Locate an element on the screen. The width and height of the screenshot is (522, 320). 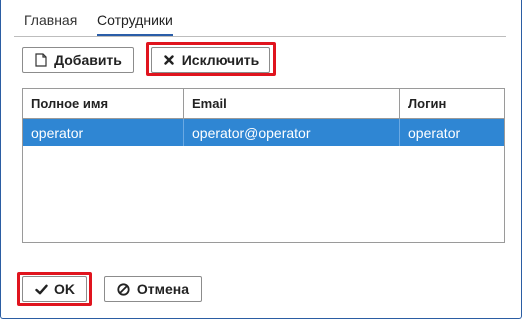
ok-button-label: OK is located at coordinates (64, 289).